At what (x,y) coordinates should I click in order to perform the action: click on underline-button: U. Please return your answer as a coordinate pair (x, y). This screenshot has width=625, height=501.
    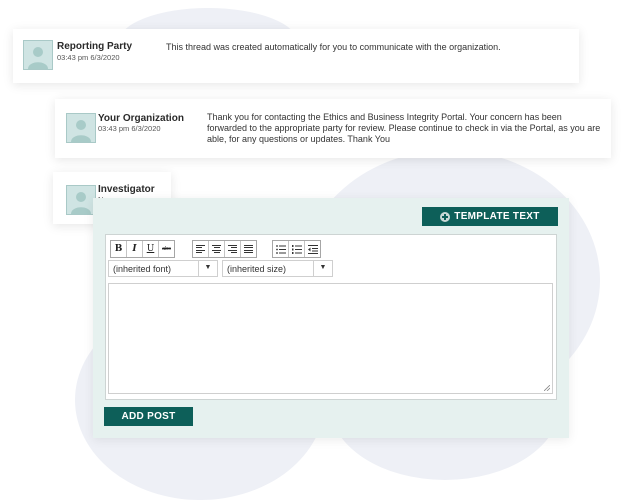
    Looking at the image, I should click on (151, 249).